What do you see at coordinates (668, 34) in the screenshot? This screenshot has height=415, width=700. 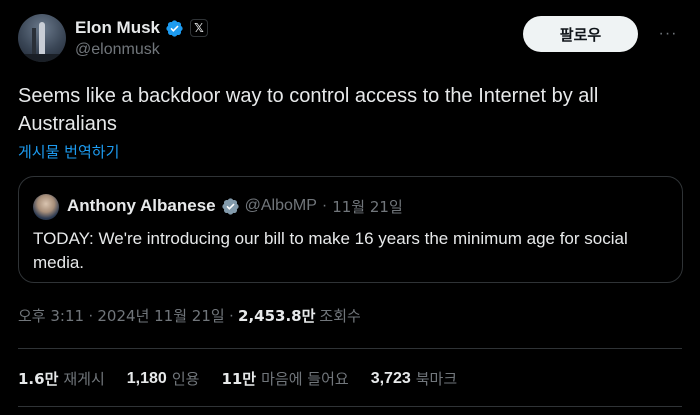 I see `more-options-icon: ···` at bounding box center [668, 34].